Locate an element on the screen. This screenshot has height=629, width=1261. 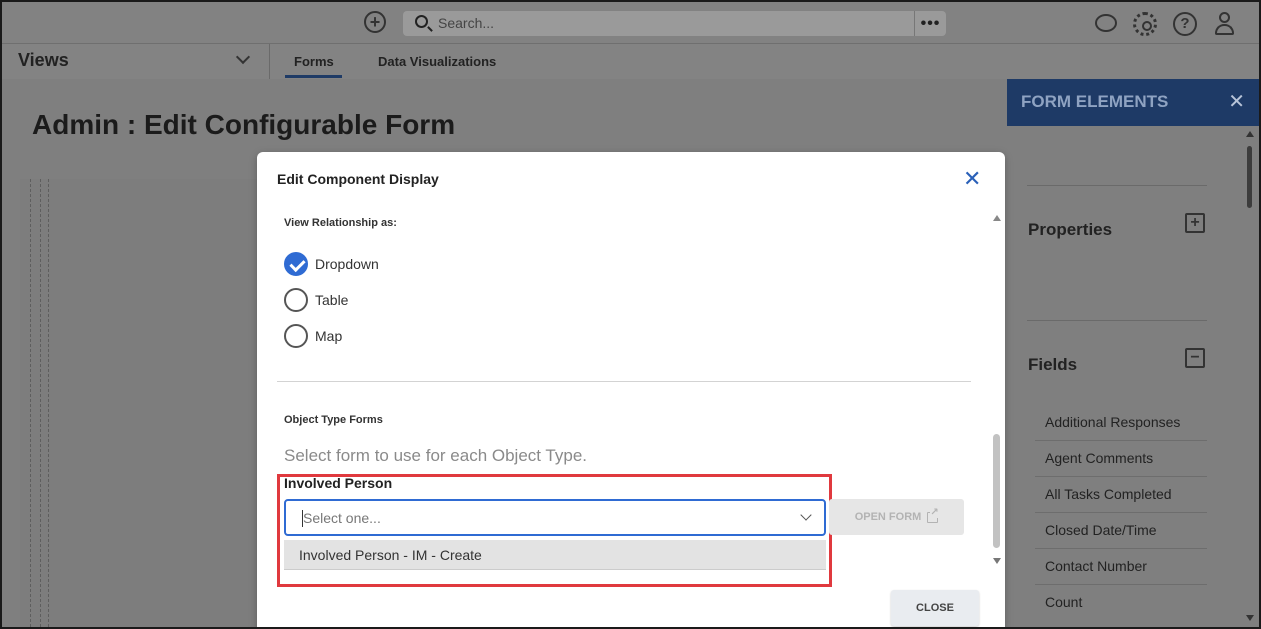
field-item: Count is located at coordinates (1063, 602).